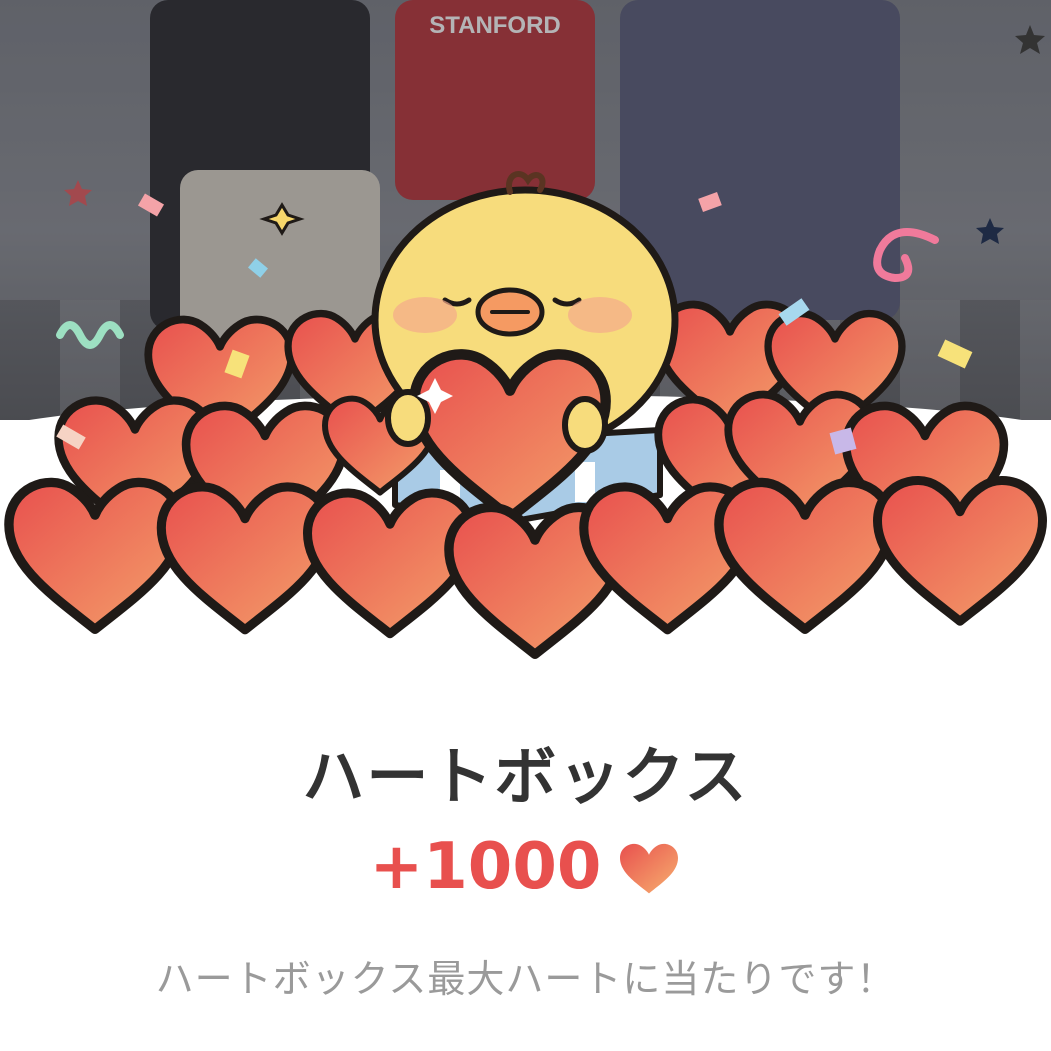 This screenshot has height=1051, width=1051. What do you see at coordinates (485, 867) in the screenshot?
I see `reward-amount: +1000` at bounding box center [485, 867].